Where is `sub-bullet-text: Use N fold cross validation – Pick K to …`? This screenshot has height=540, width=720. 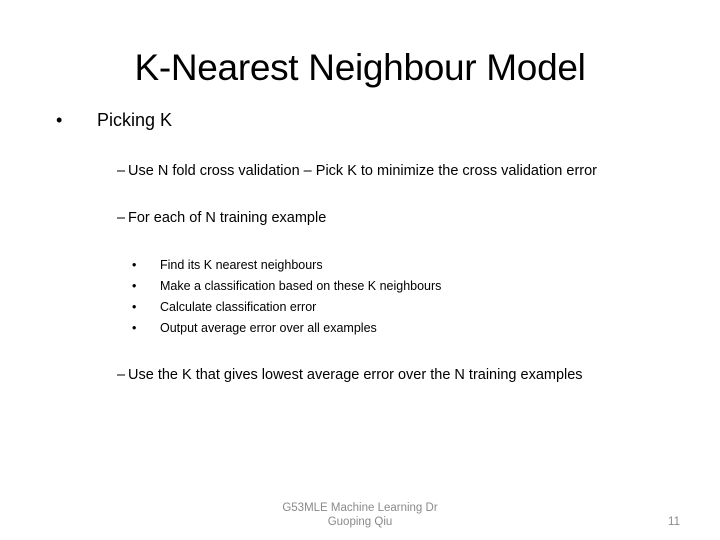
sub-bullet-text: Use N fold cross validation – Pick K to … is located at coordinates (363, 171).